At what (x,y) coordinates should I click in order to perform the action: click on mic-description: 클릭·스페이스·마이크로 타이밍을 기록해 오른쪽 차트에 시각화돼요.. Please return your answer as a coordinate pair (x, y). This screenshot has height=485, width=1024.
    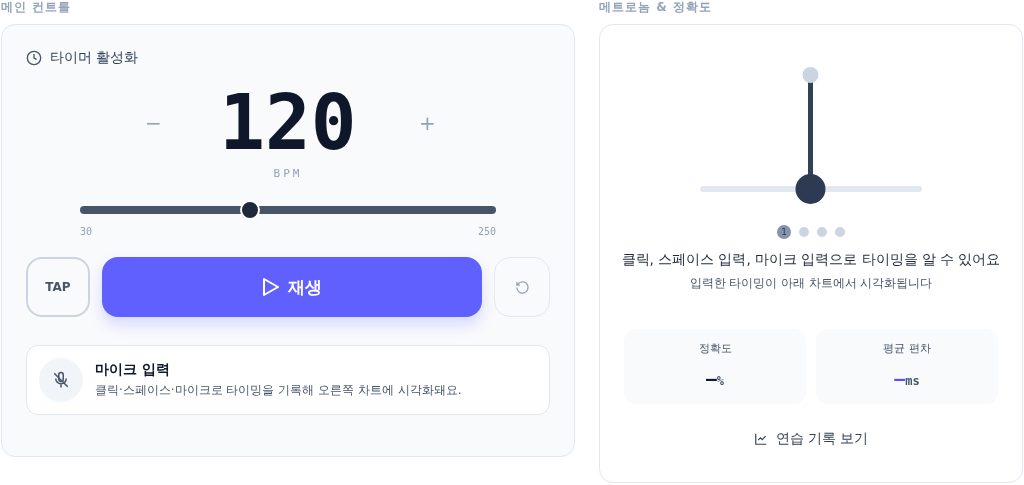
    Looking at the image, I should click on (278, 390).